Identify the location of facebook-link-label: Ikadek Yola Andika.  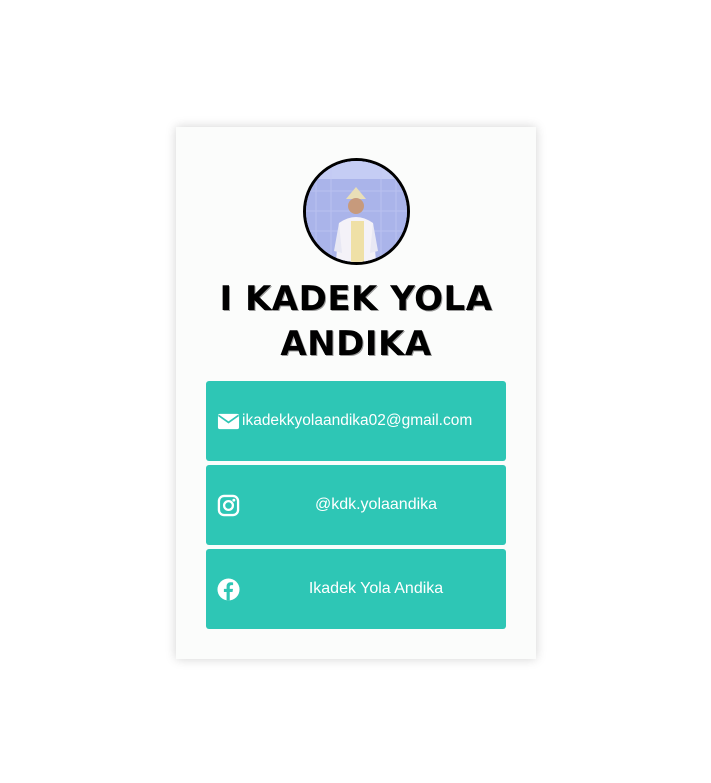
(376, 588).